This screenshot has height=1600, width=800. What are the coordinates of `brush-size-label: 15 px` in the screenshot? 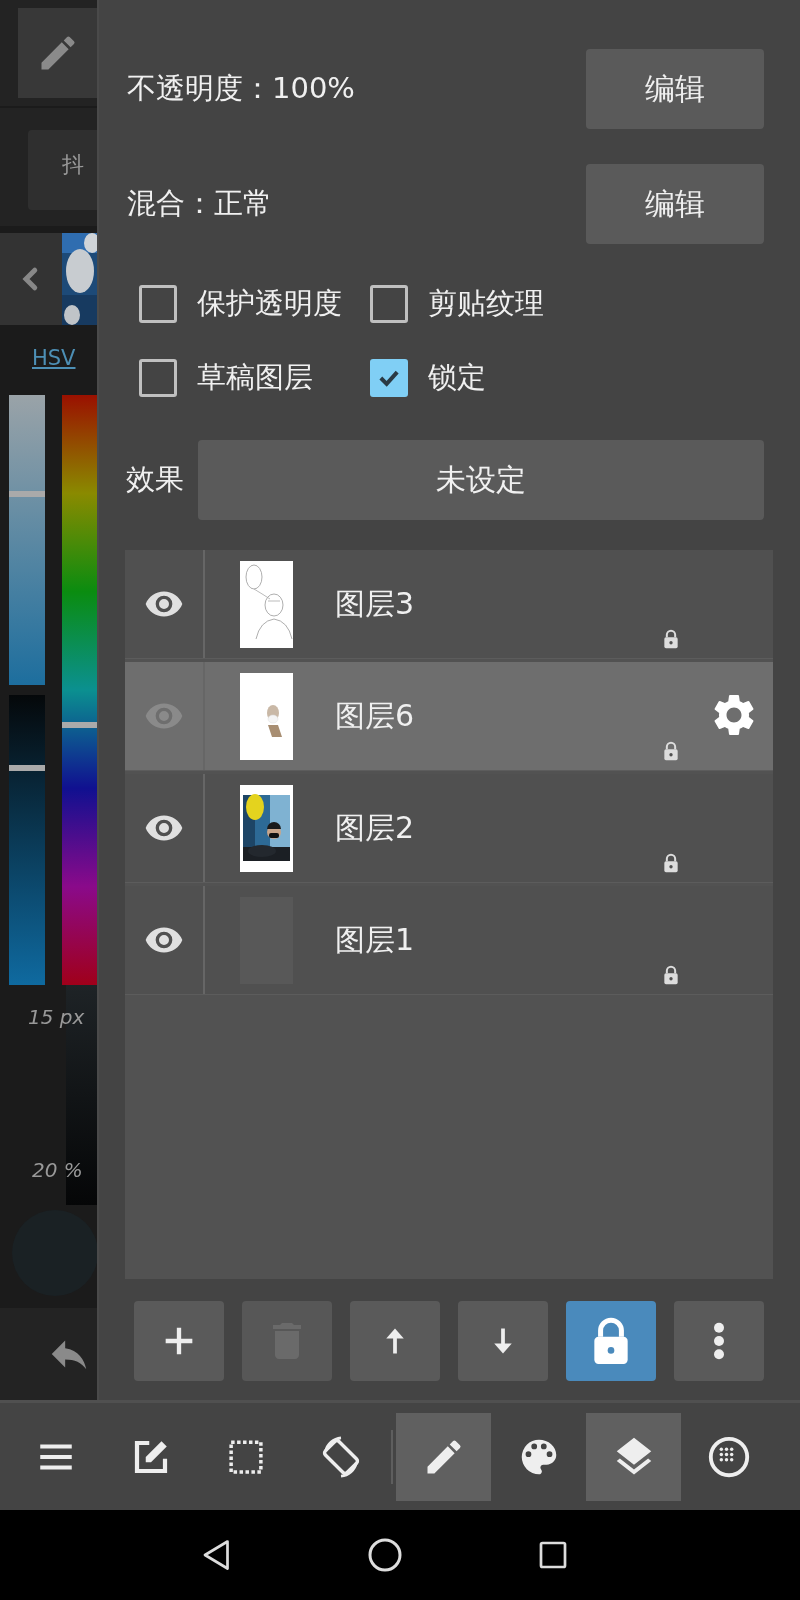 It's located at (56, 1017).